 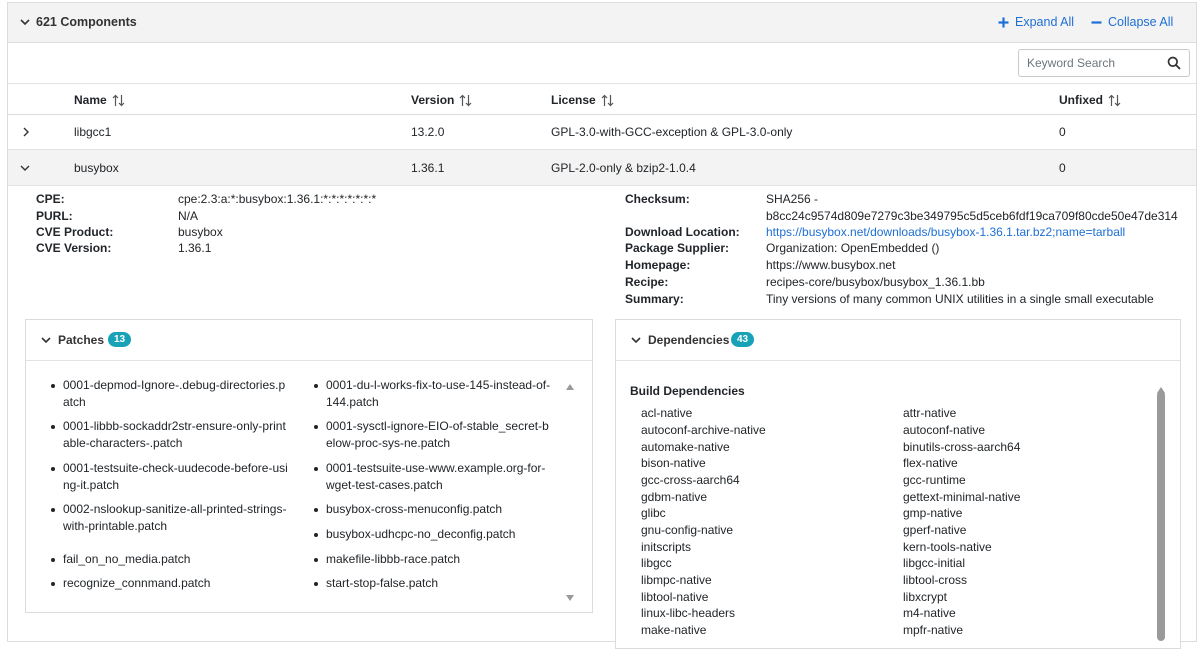 I want to click on column-header-license: License, so click(x=582, y=100).